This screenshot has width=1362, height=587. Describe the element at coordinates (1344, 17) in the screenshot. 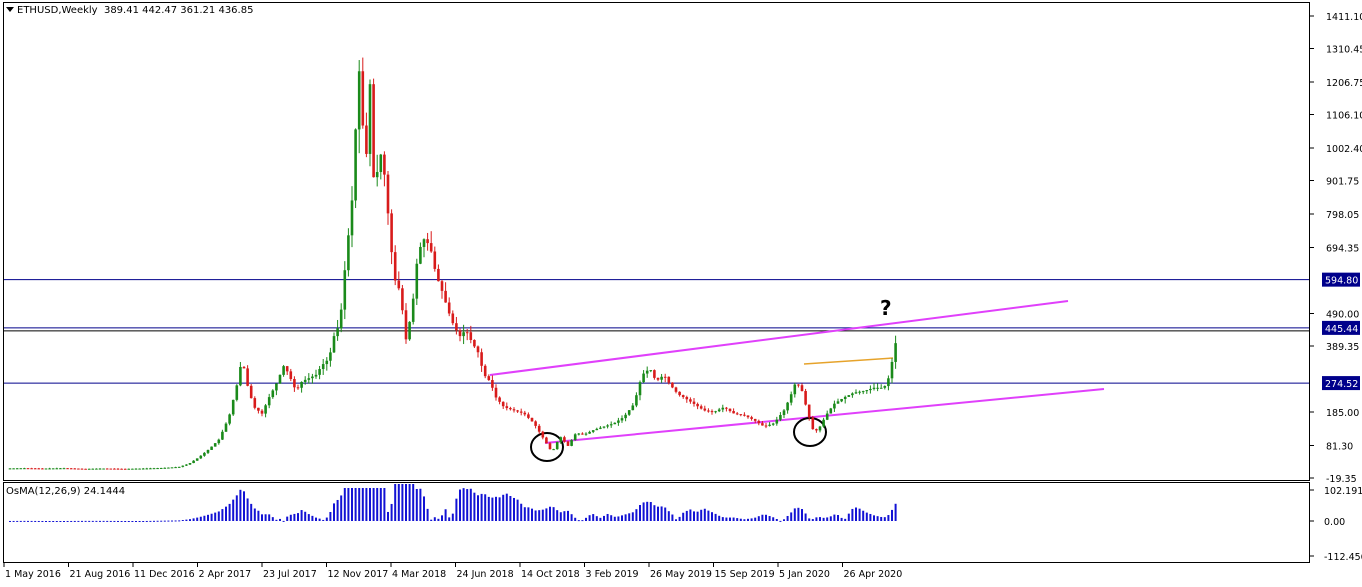

I see `price-tick-label: 1411.10` at that location.